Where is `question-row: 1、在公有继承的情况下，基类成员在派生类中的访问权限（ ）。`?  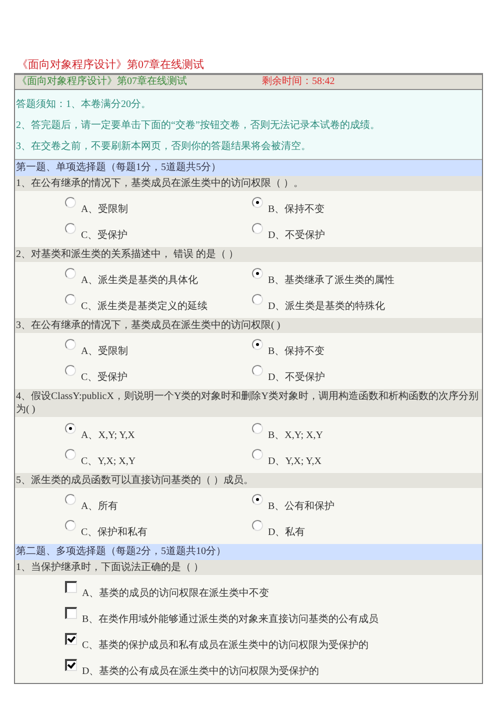 question-row: 1、在公有继承的情况下，基类成员在派生类中的访问权限（ ）。 is located at coordinates (248, 183).